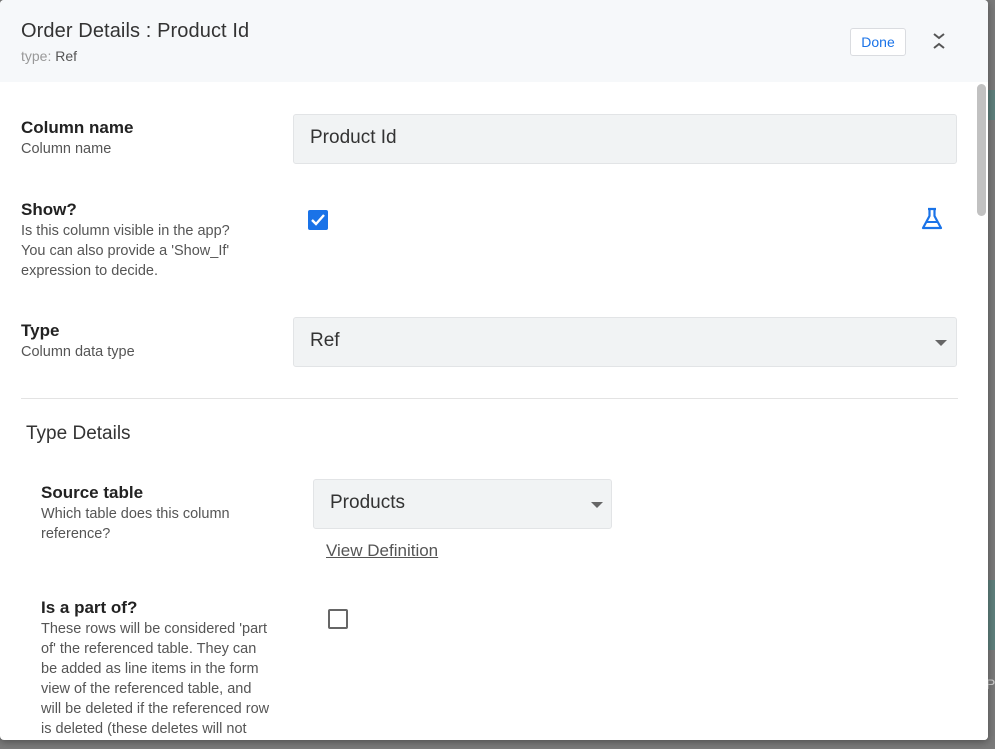 The image size is (995, 749). What do you see at coordinates (382, 551) in the screenshot?
I see `view-definition-link: View Definition` at bounding box center [382, 551].